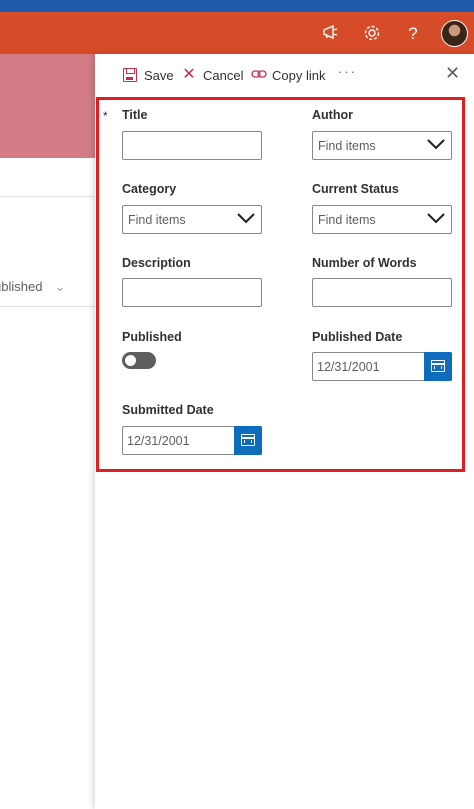 The height and width of the screenshot is (809, 474). Describe the element at coordinates (21, 286) in the screenshot. I see `column-header-label: ublished` at that location.